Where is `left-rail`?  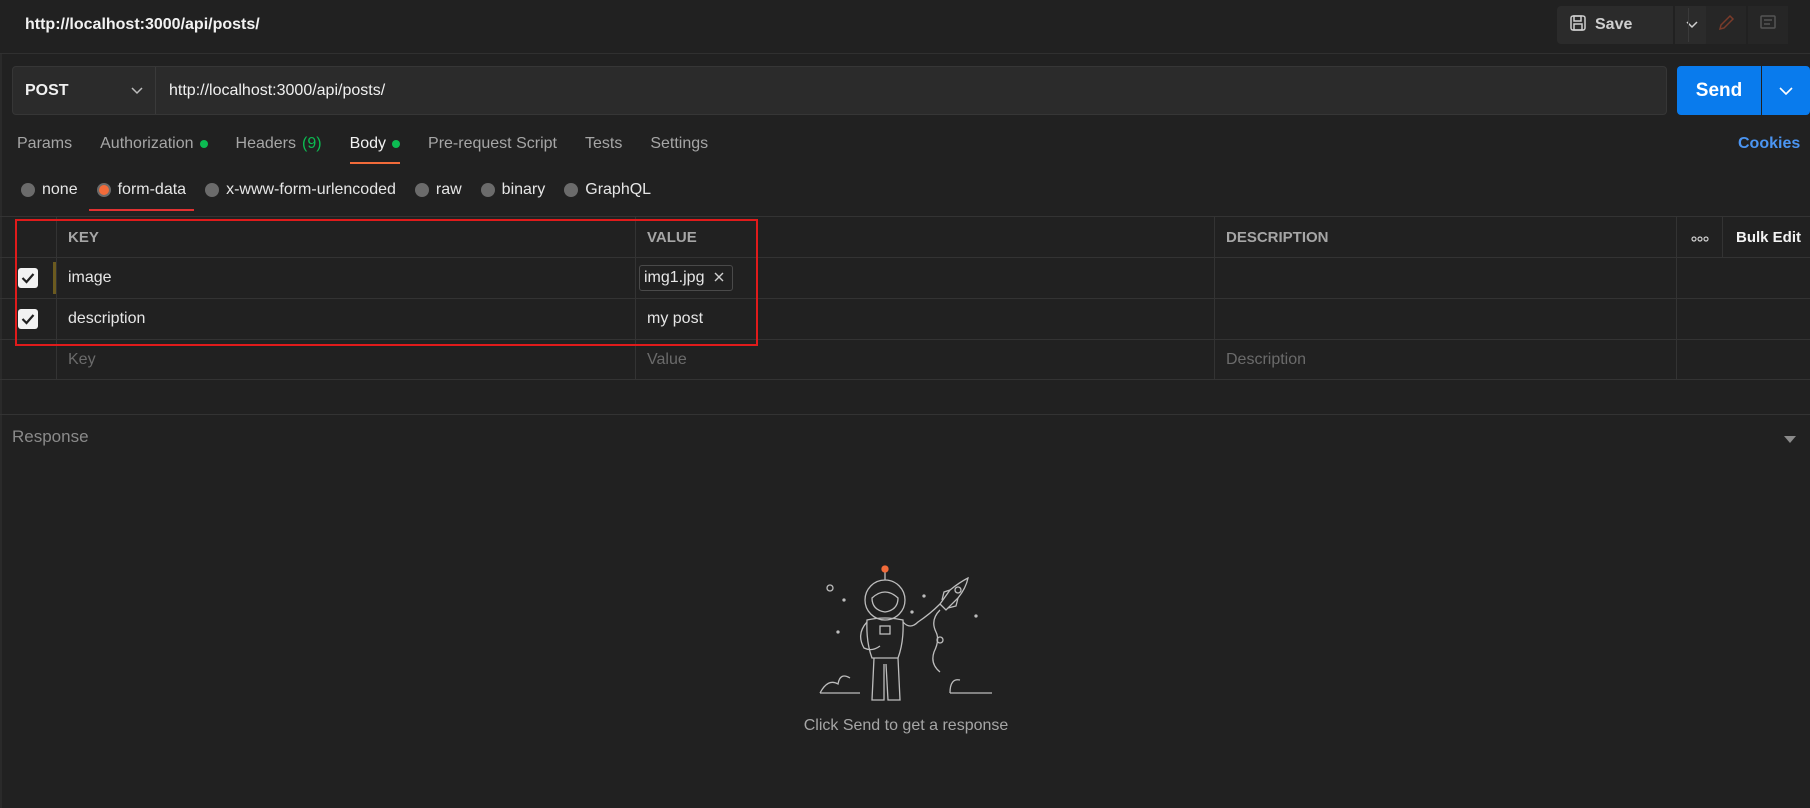 left-rail is located at coordinates (1, 431).